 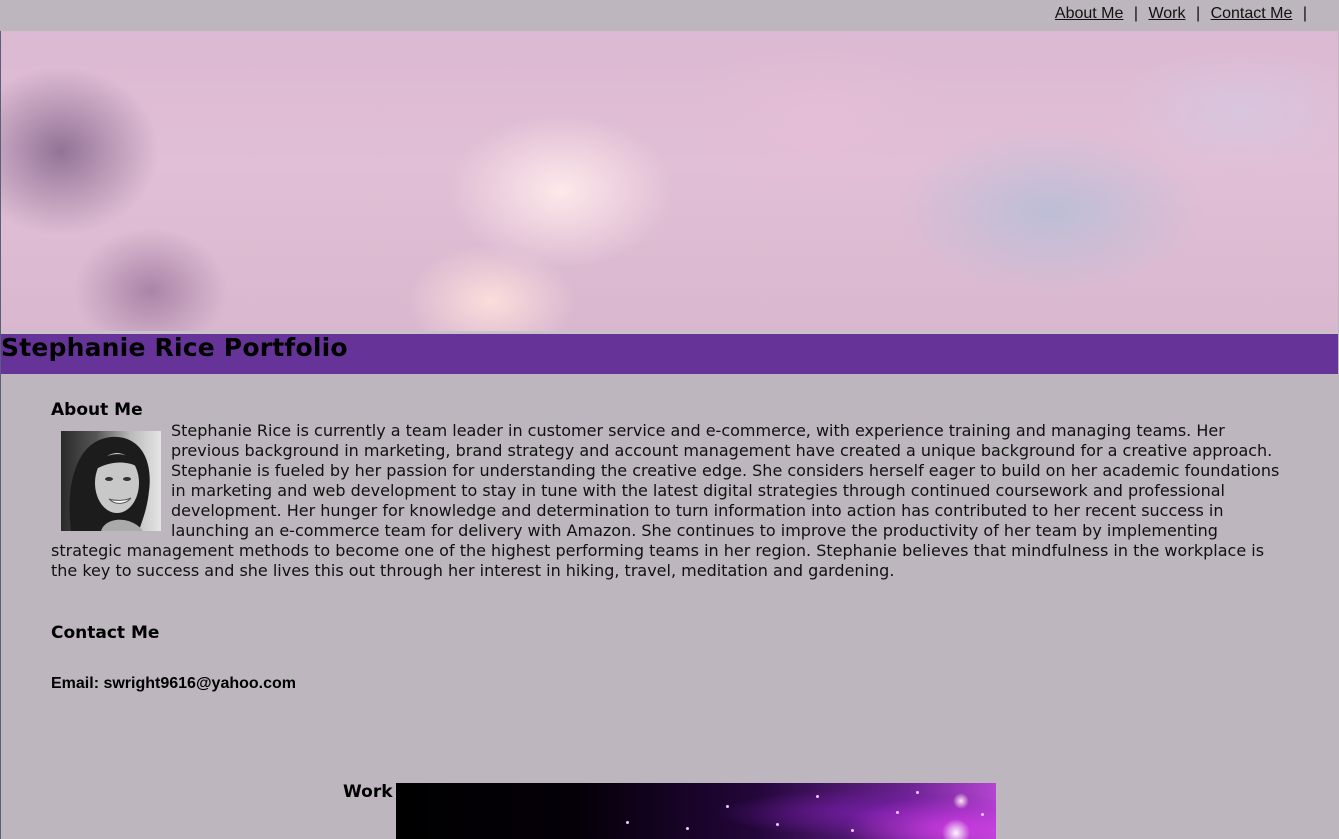 I want to click on top-navigation: About Me | Work | Contact Me |, so click(x=669, y=15).